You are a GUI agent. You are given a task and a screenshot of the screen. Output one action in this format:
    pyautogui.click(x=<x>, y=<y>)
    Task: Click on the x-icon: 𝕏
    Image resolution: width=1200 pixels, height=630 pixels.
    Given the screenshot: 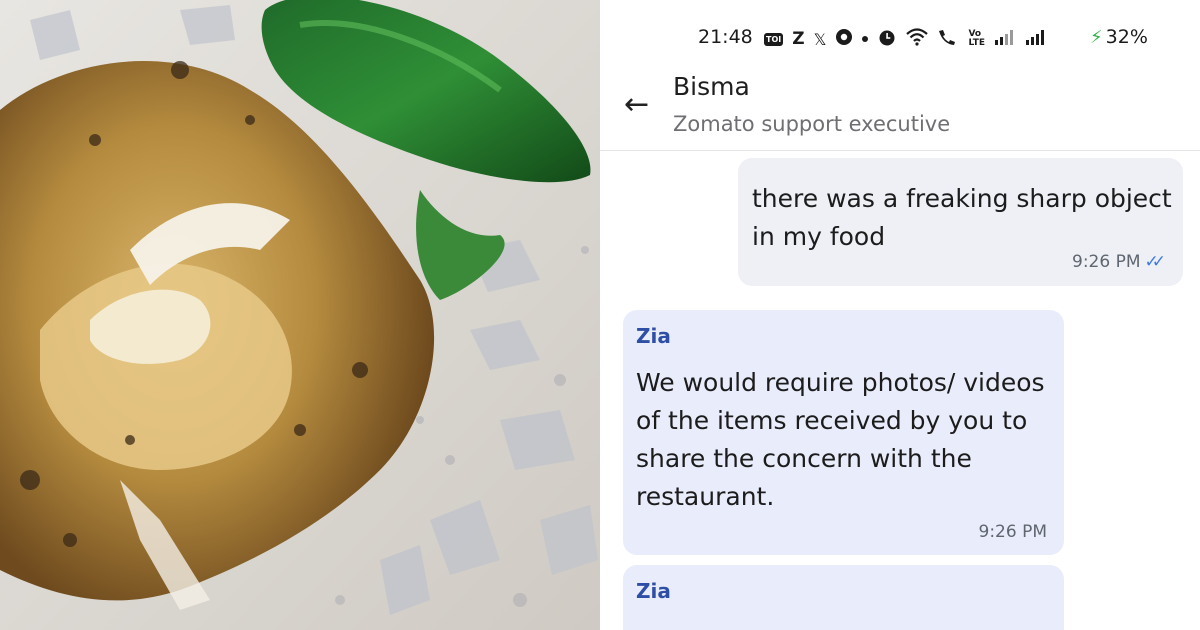 What is the action you would take?
    pyautogui.click(x=820, y=39)
    